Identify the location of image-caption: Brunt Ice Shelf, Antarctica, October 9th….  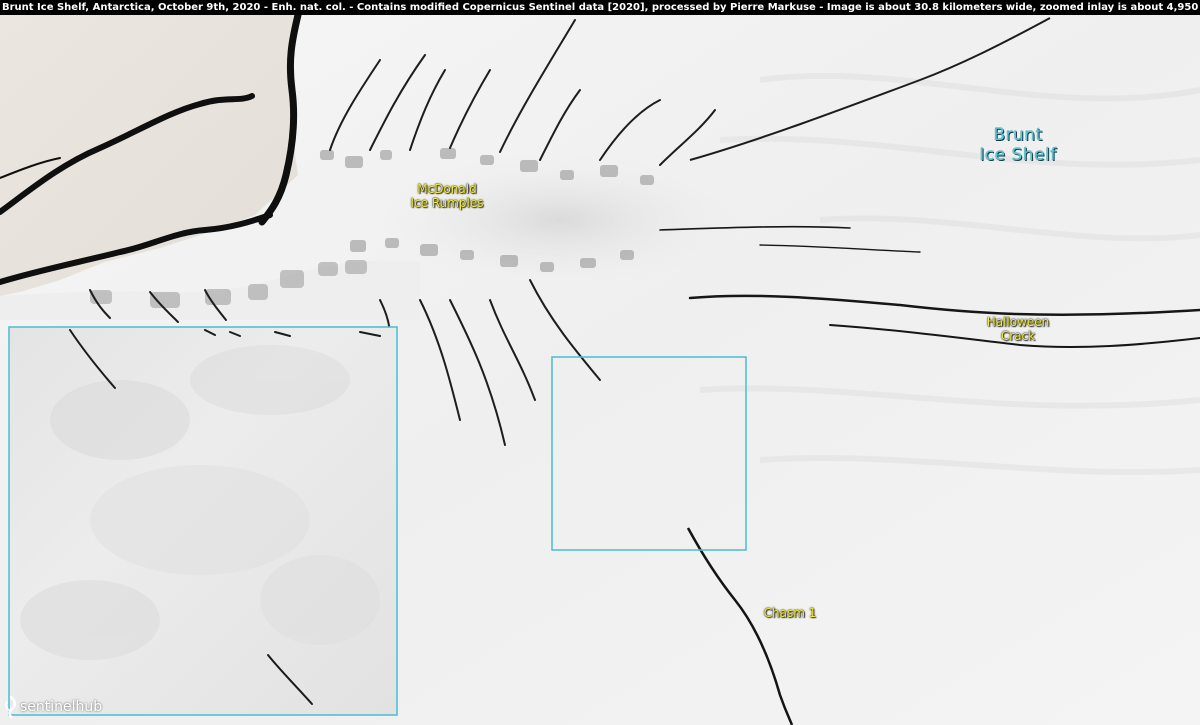
(600, 7).